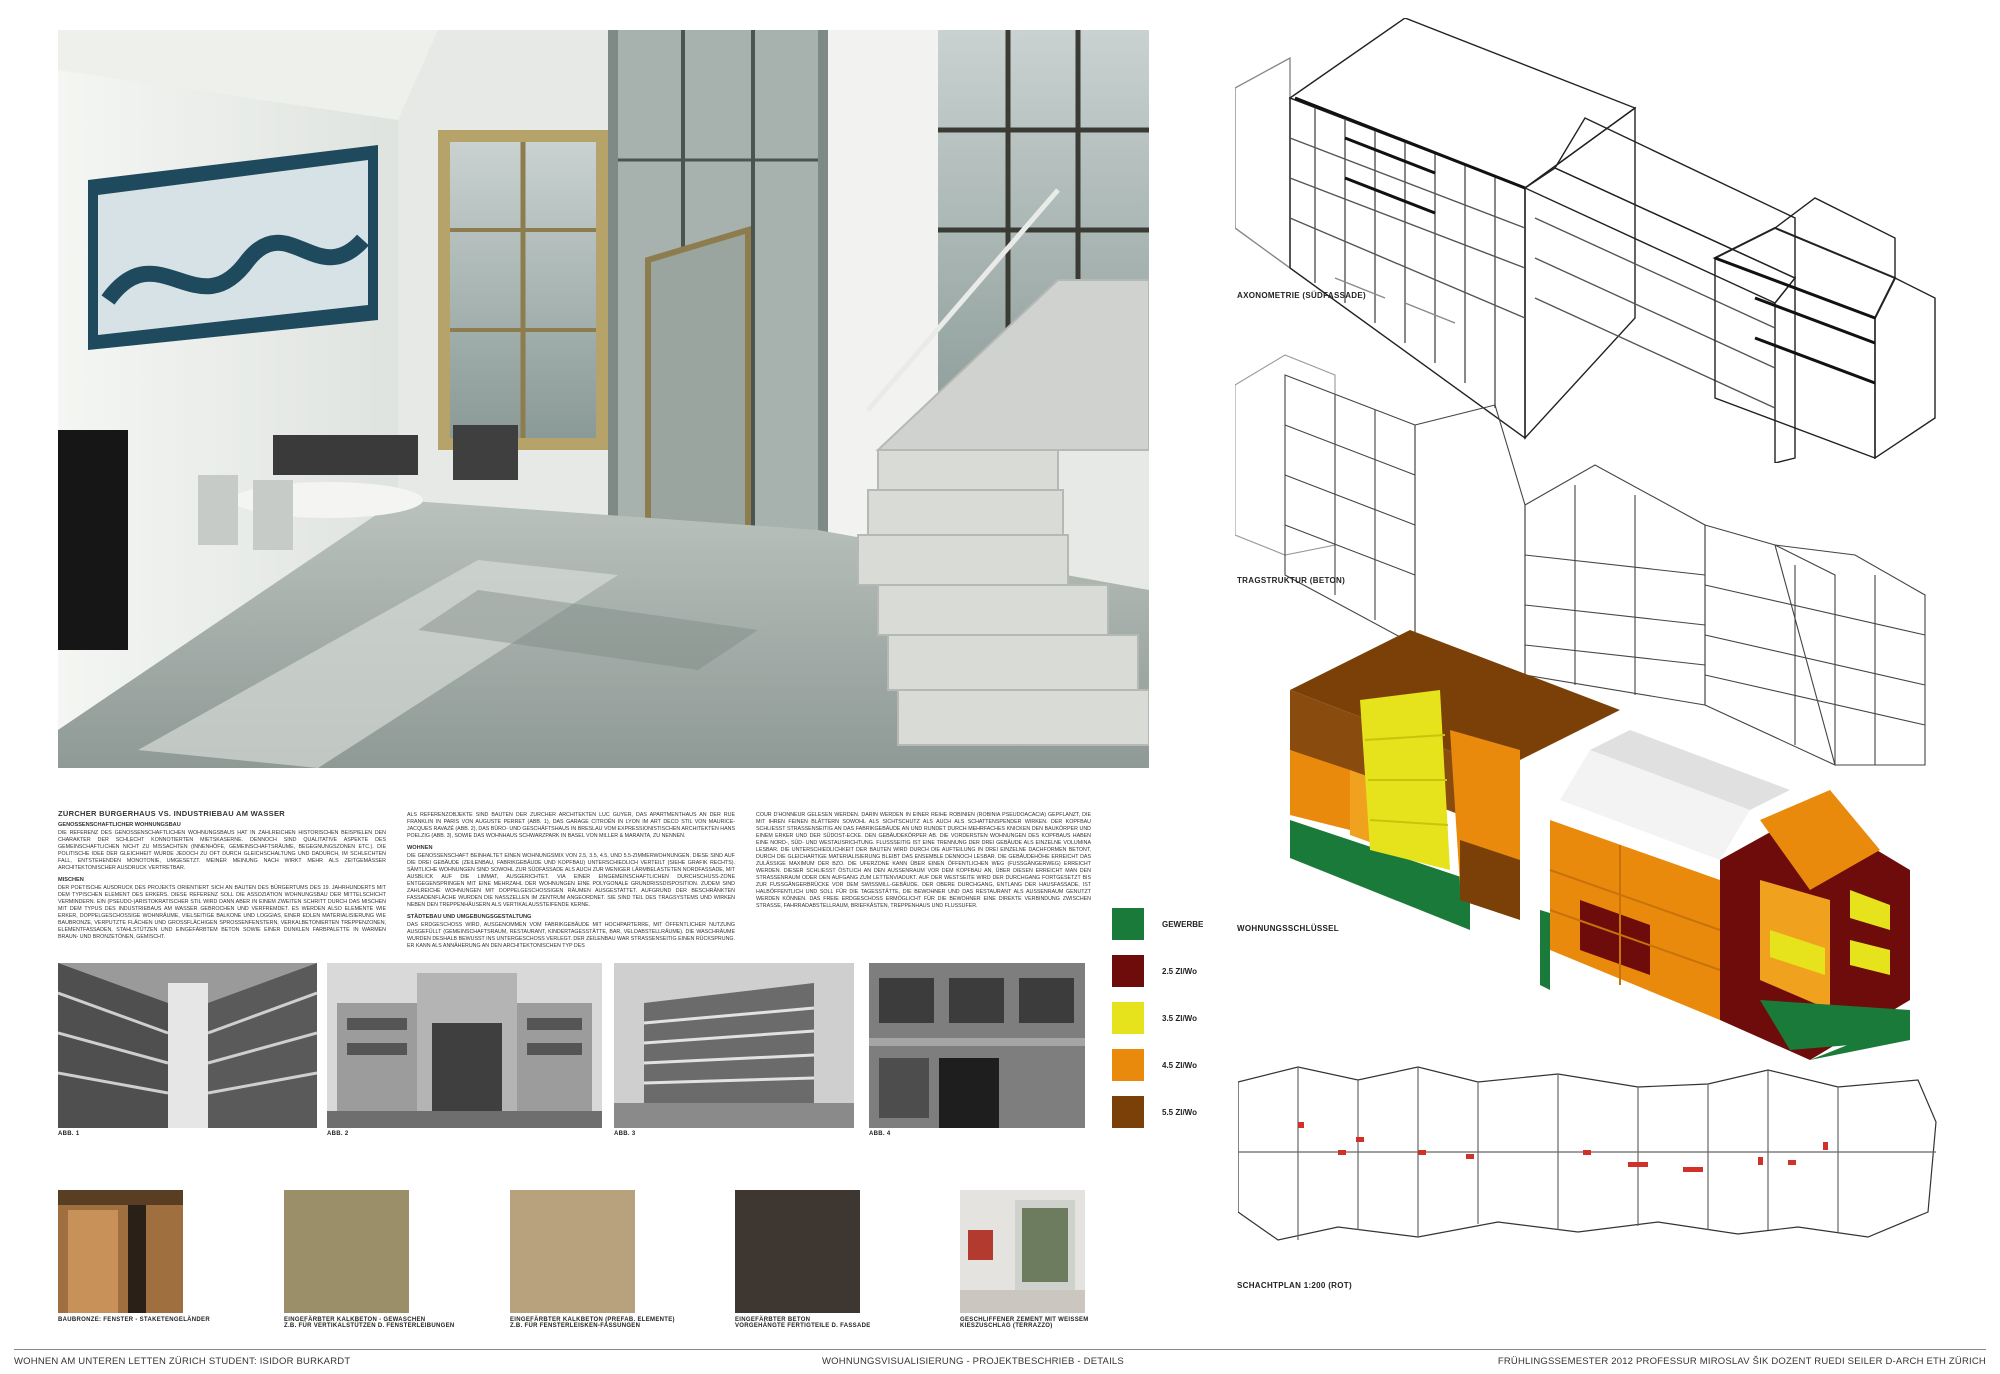 The width and height of the screenshot is (2000, 1374). What do you see at coordinates (134, 1320) in the screenshot?
I see `material-caption-1: BAUBRONZE: FENSTER - STAKETENGELÄNDER` at bounding box center [134, 1320].